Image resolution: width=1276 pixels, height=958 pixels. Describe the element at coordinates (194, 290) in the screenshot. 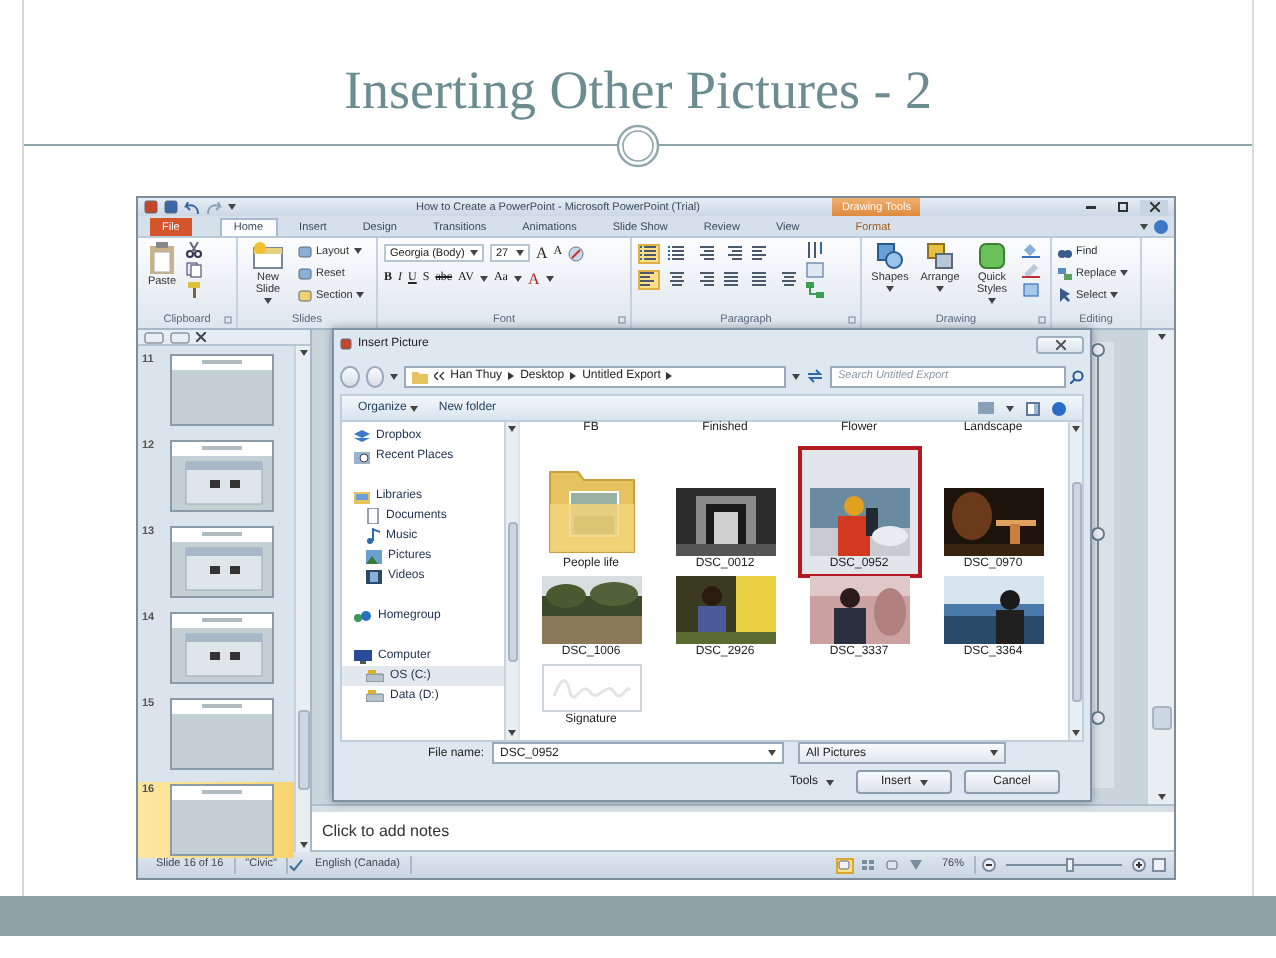

I see `brush-icon` at that location.